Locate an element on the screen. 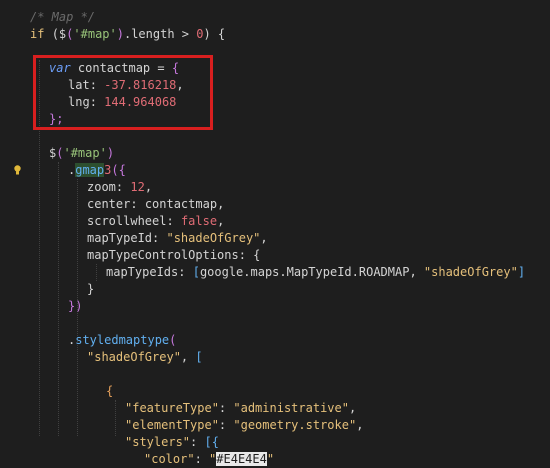 The image size is (550, 468). lightbulb-icon is located at coordinates (17, 170).